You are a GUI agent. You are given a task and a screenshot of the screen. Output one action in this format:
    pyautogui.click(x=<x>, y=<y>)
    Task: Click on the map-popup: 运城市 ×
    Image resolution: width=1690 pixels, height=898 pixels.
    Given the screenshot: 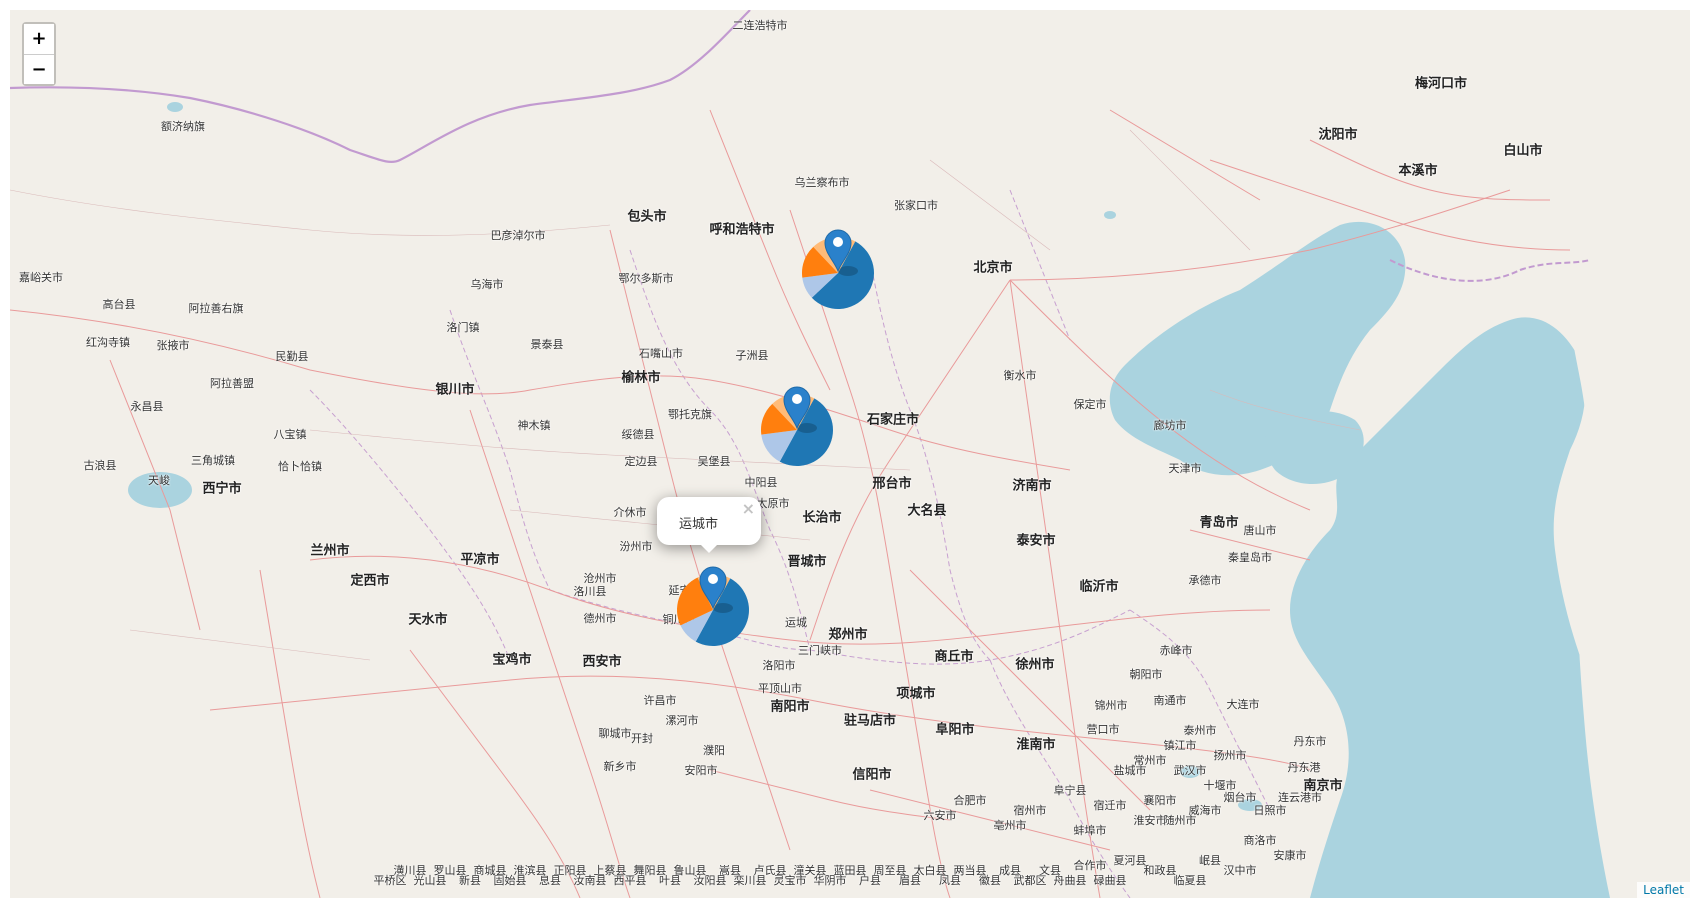 What is the action you would take?
    pyautogui.click(x=709, y=525)
    